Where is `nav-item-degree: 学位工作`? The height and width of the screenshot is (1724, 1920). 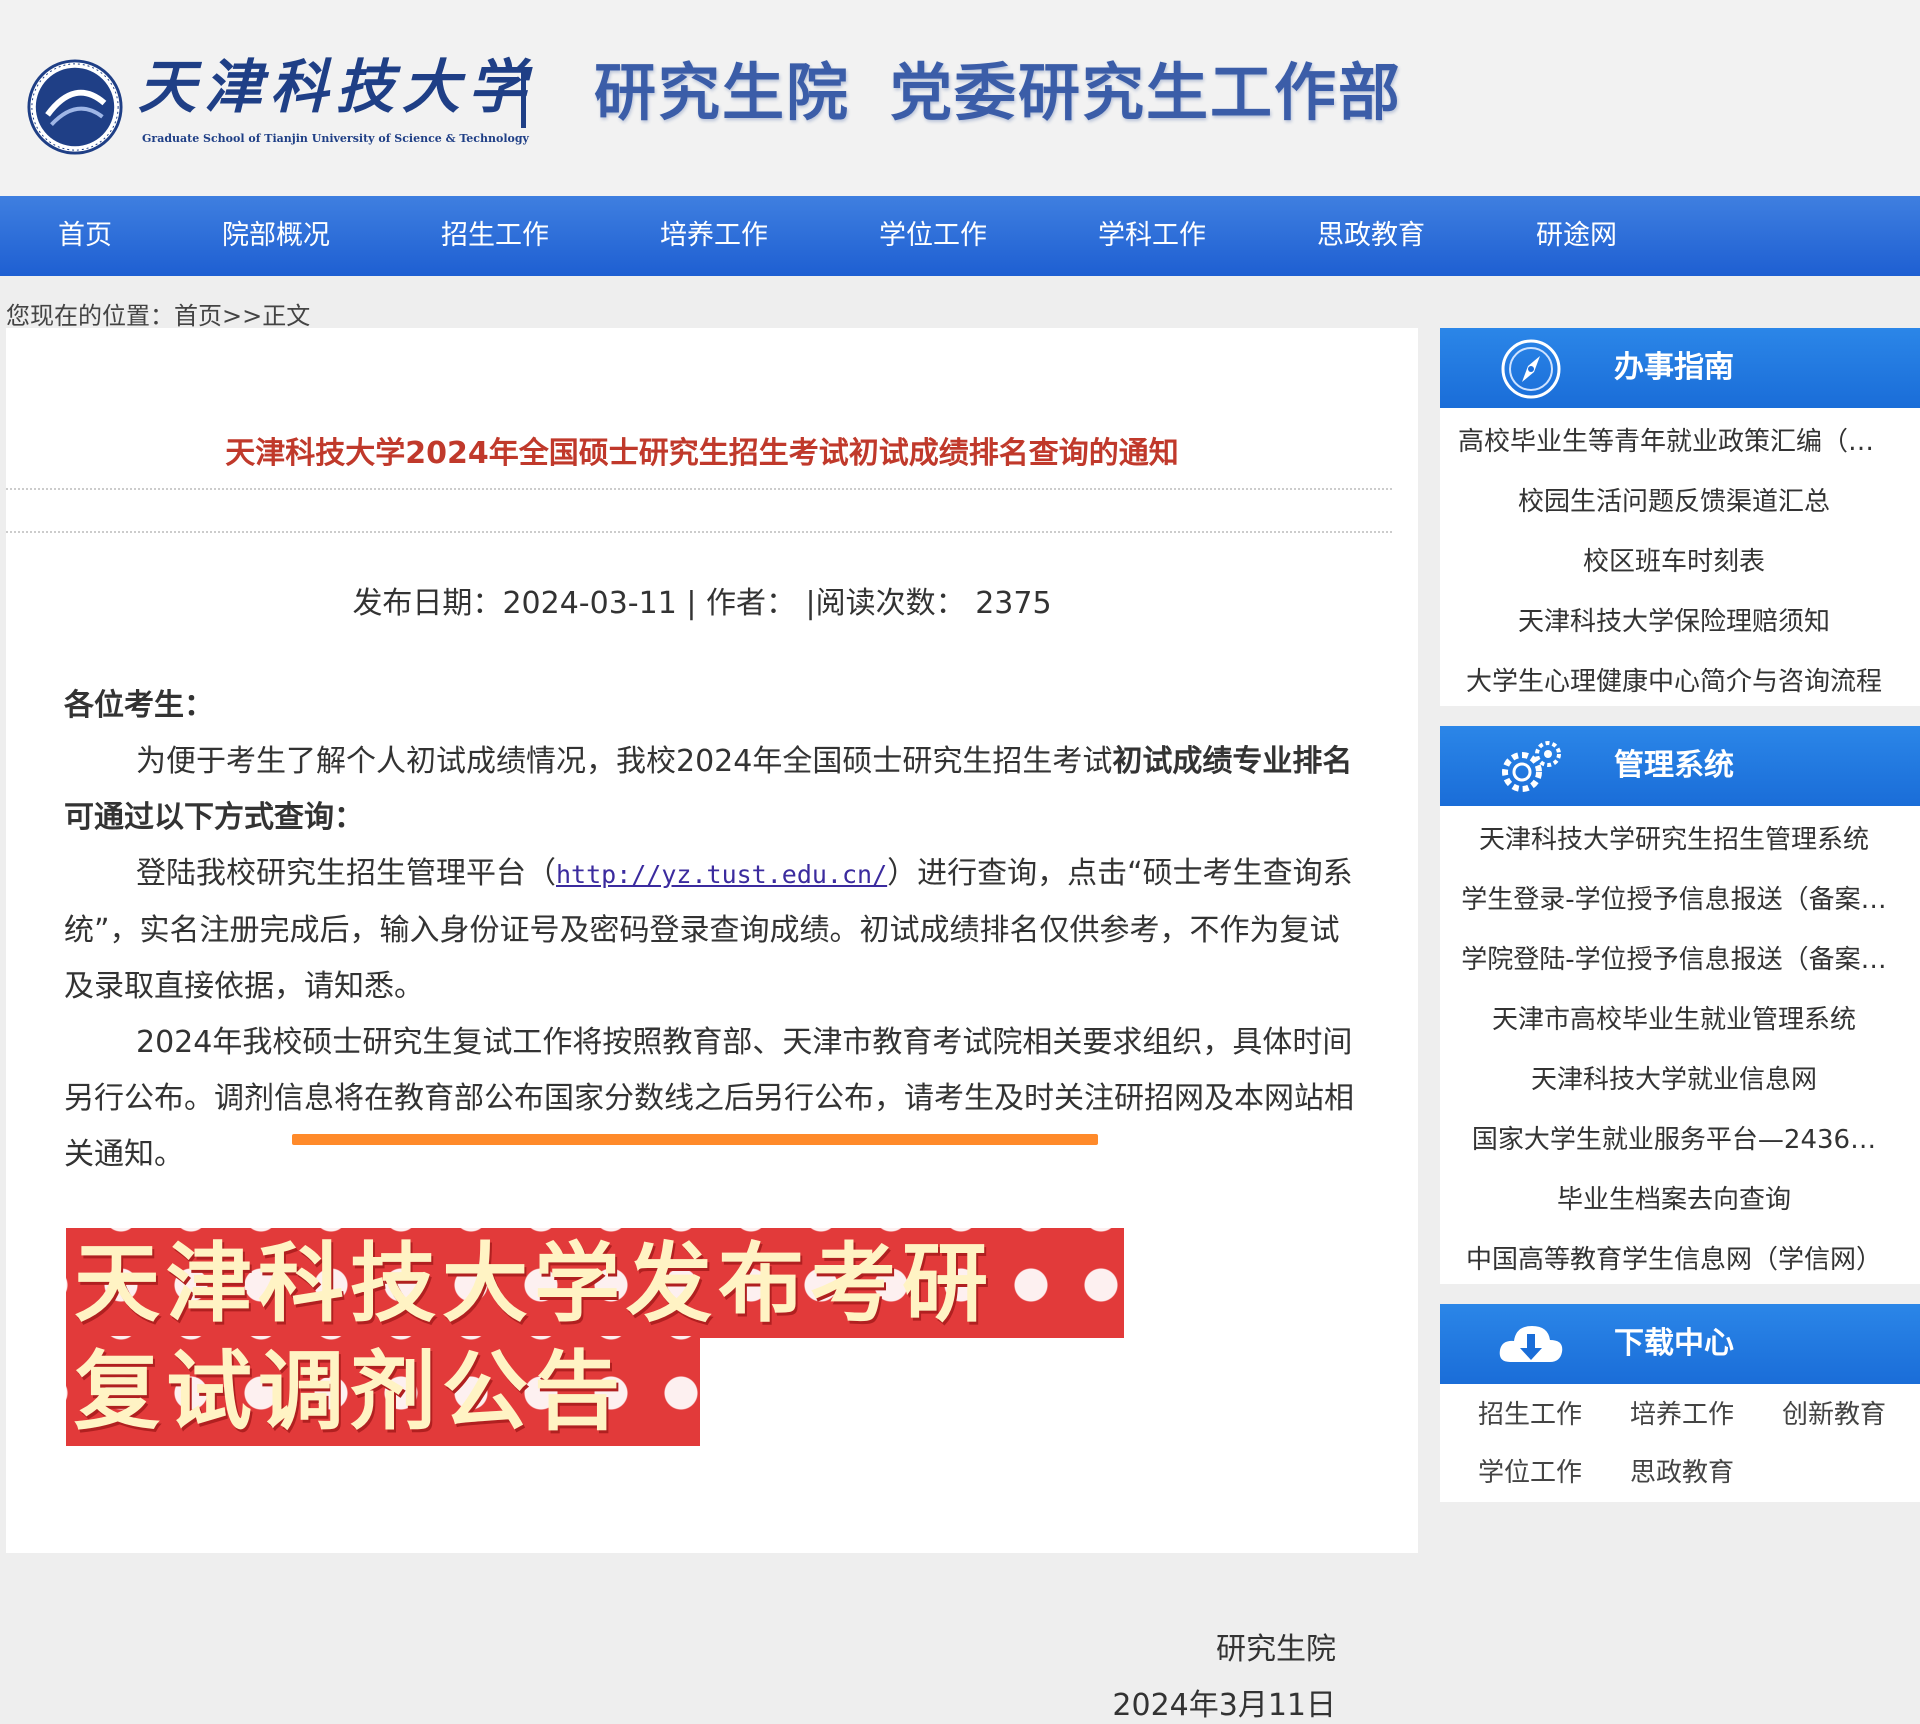
nav-item-degree: 学位工作 is located at coordinates (933, 236).